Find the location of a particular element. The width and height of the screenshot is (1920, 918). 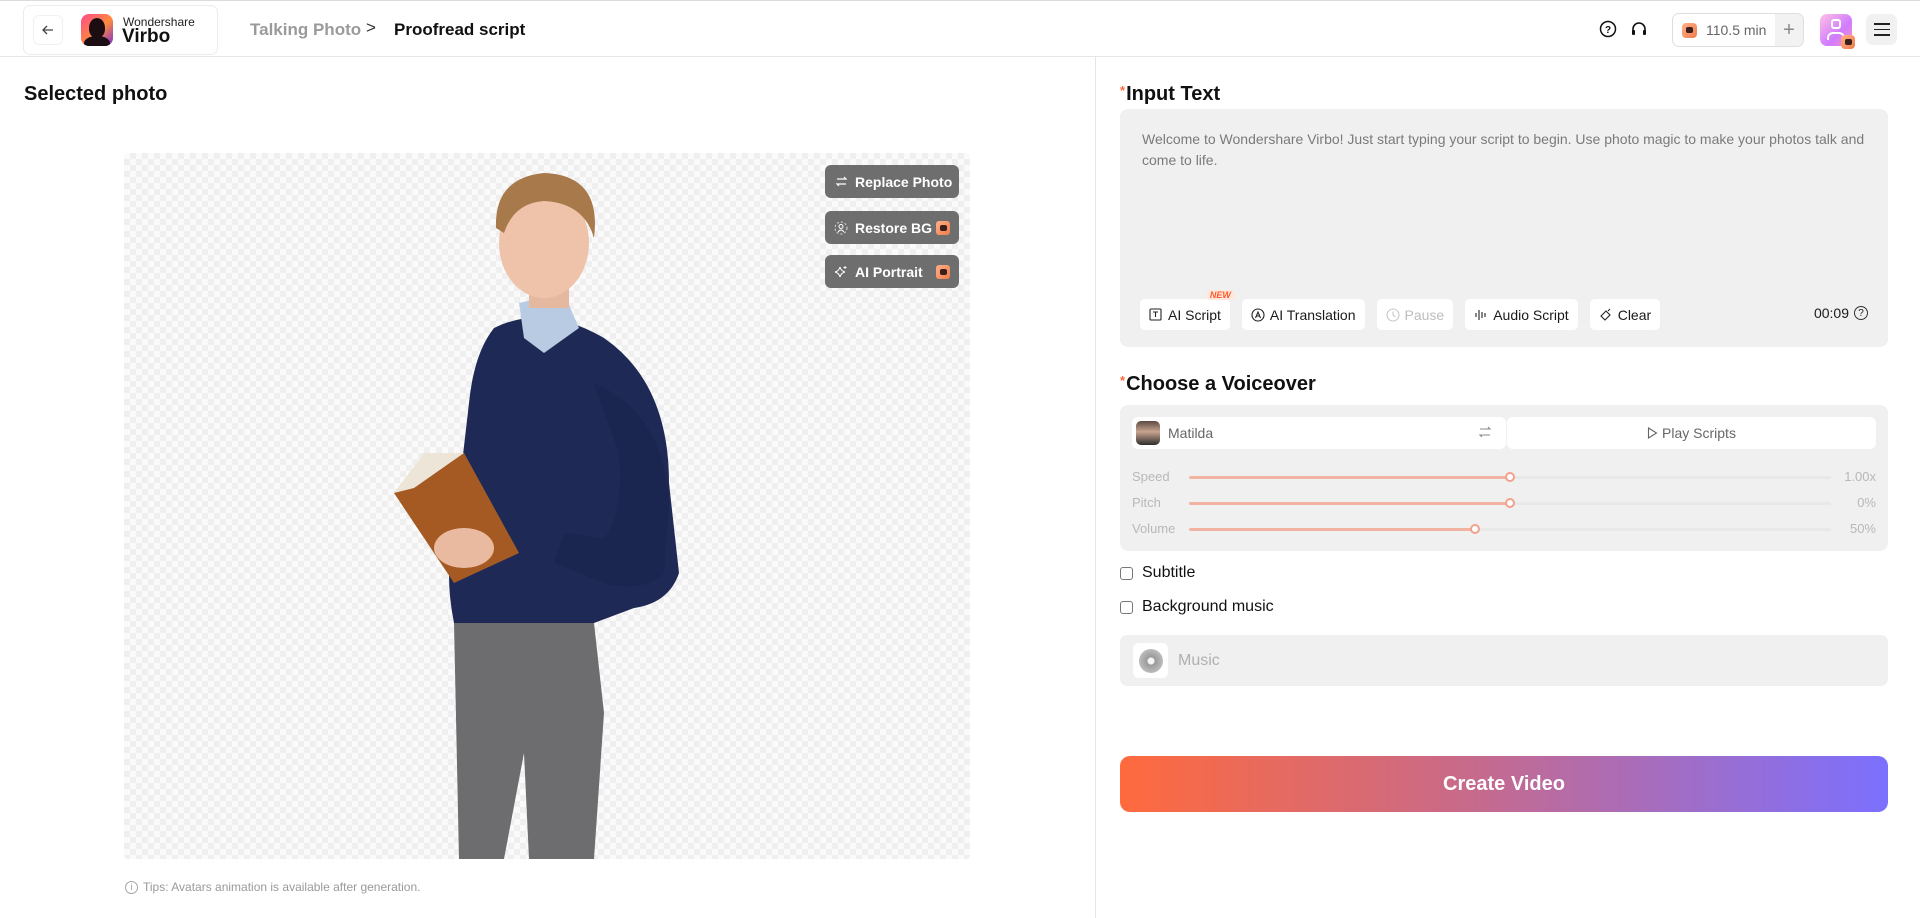

hamburger-icon is located at coordinates (1881, 24).